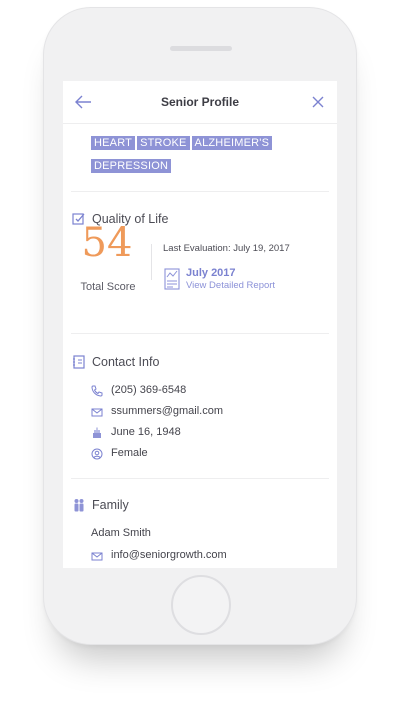 The height and width of the screenshot is (710, 400). Describe the element at coordinates (214, 389) in the screenshot. I see `phone-row: (205) 369-6548` at that location.